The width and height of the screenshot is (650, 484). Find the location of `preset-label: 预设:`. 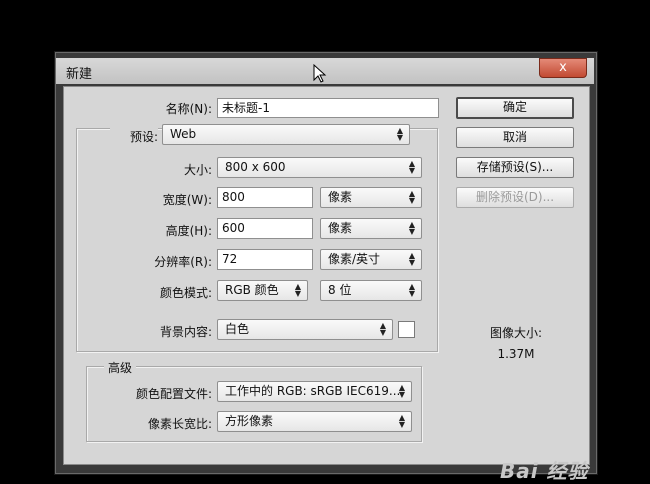

preset-label: 预设: is located at coordinates (134, 136).